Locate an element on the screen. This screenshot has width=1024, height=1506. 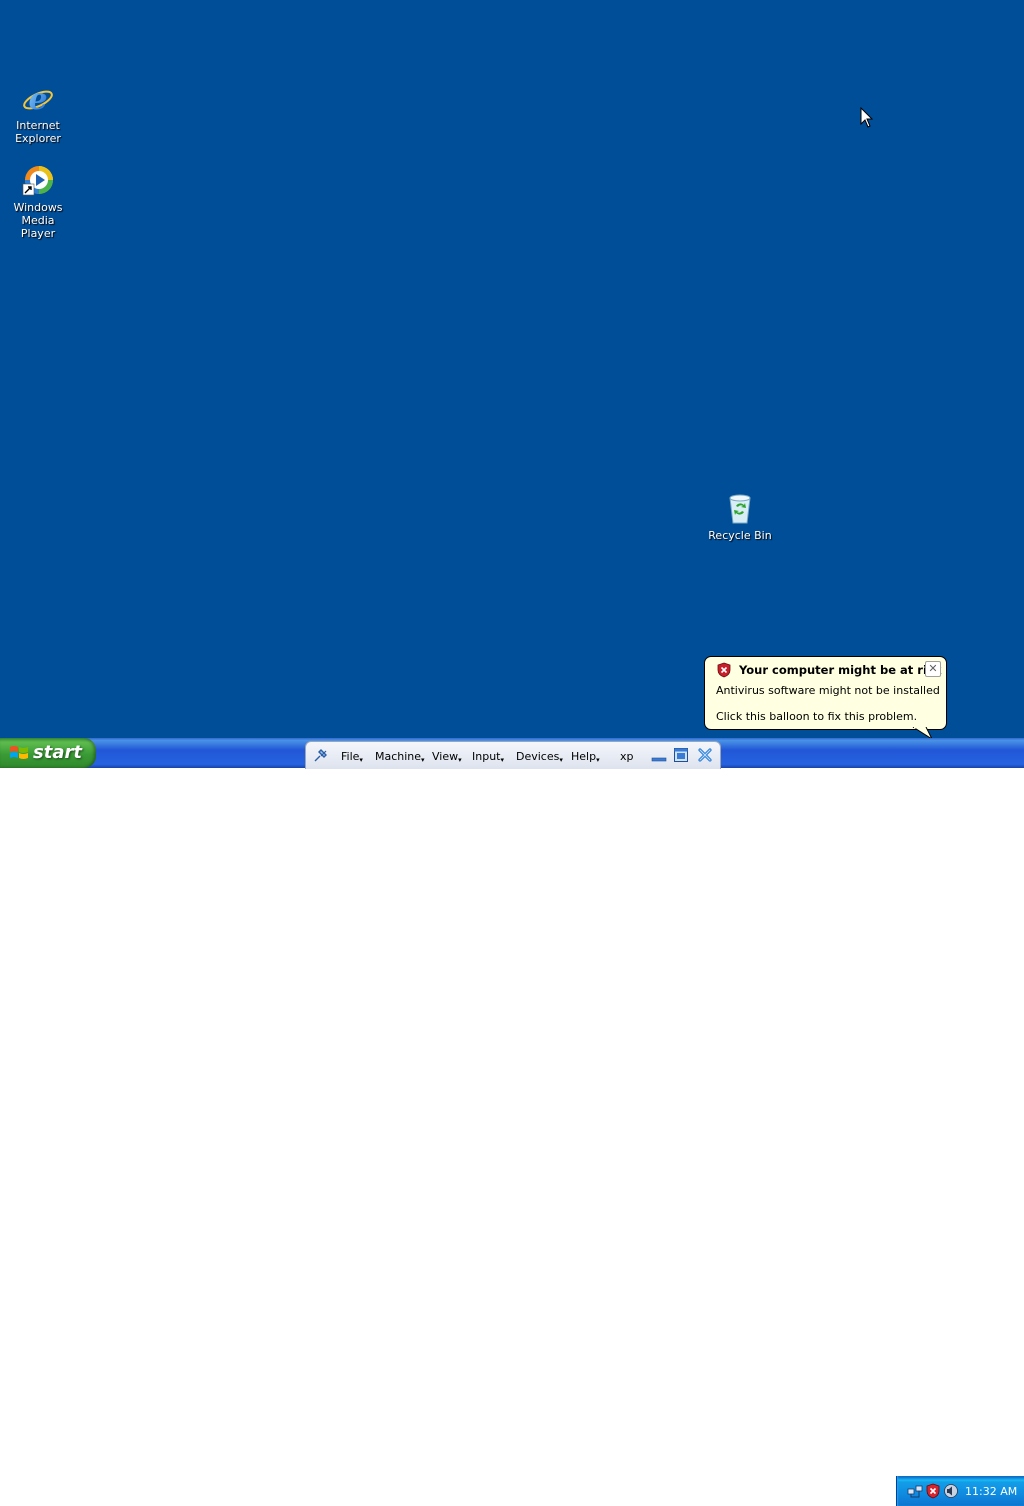
menu-view: View▾ is located at coordinates (447, 757).